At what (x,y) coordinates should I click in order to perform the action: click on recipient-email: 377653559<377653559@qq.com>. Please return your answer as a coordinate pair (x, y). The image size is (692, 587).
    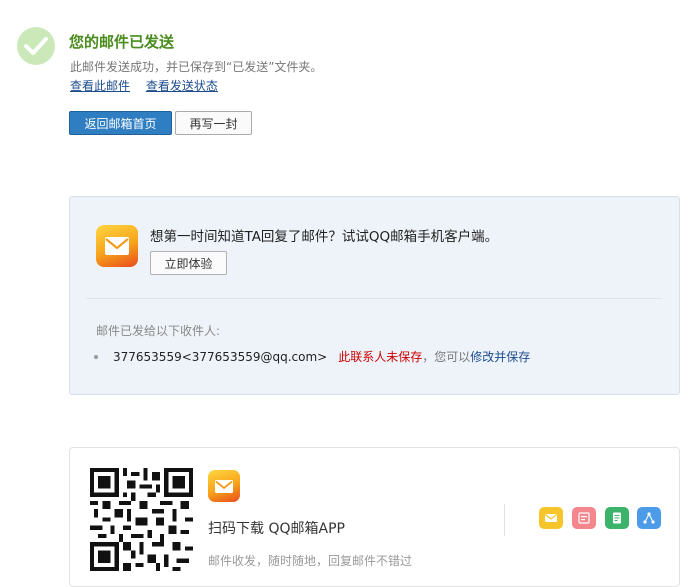
    Looking at the image, I should click on (220, 356).